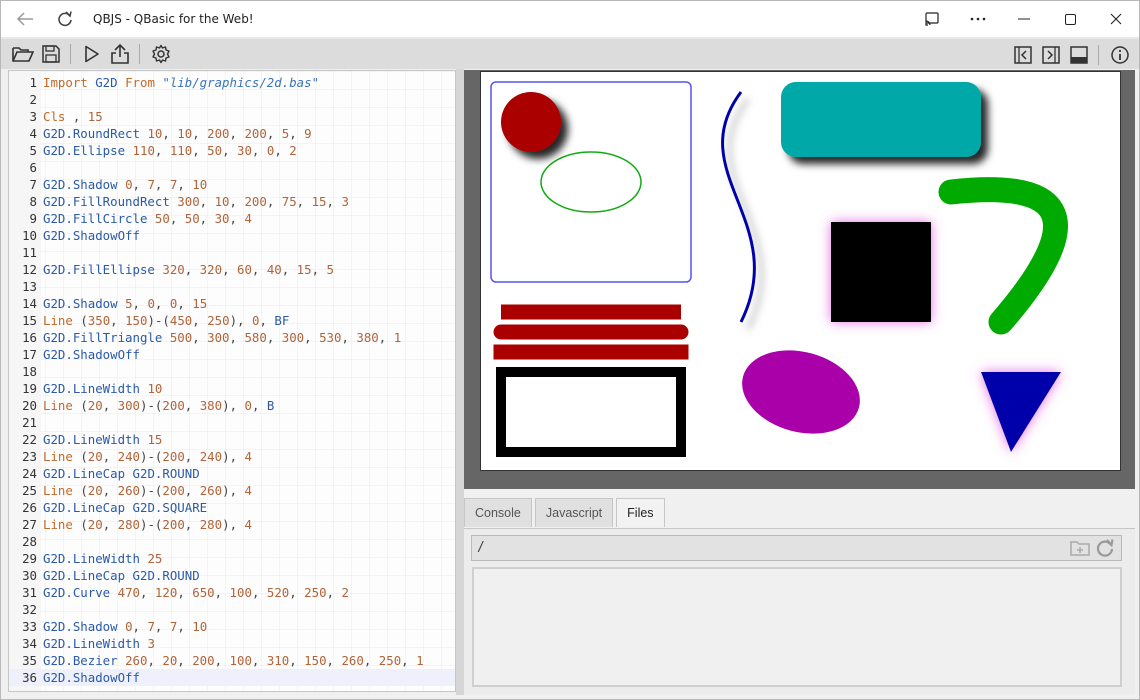 Image resolution: width=1140 pixels, height=700 pixels. Describe the element at coordinates (232, 99) in the screenshot. I see `code-line: 2` at that location.